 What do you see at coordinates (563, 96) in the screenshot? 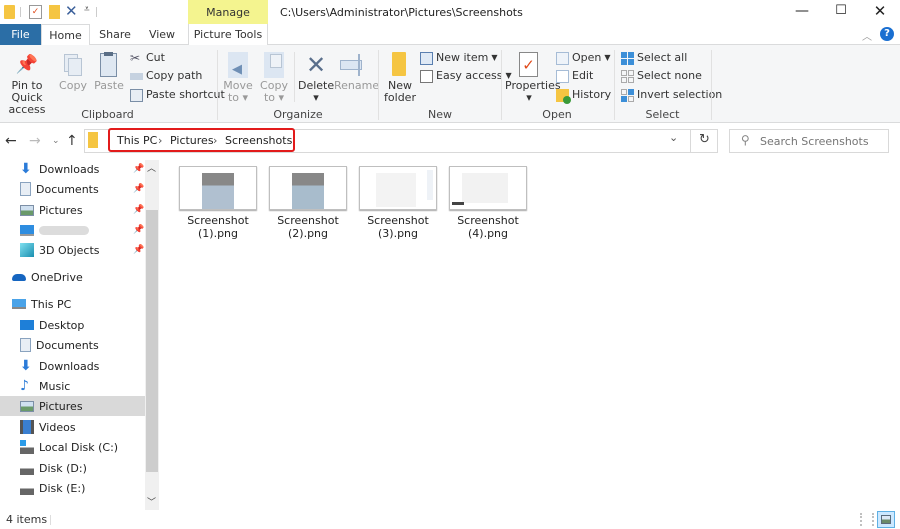
I see `history-icon` at bounding box center [563, 96].